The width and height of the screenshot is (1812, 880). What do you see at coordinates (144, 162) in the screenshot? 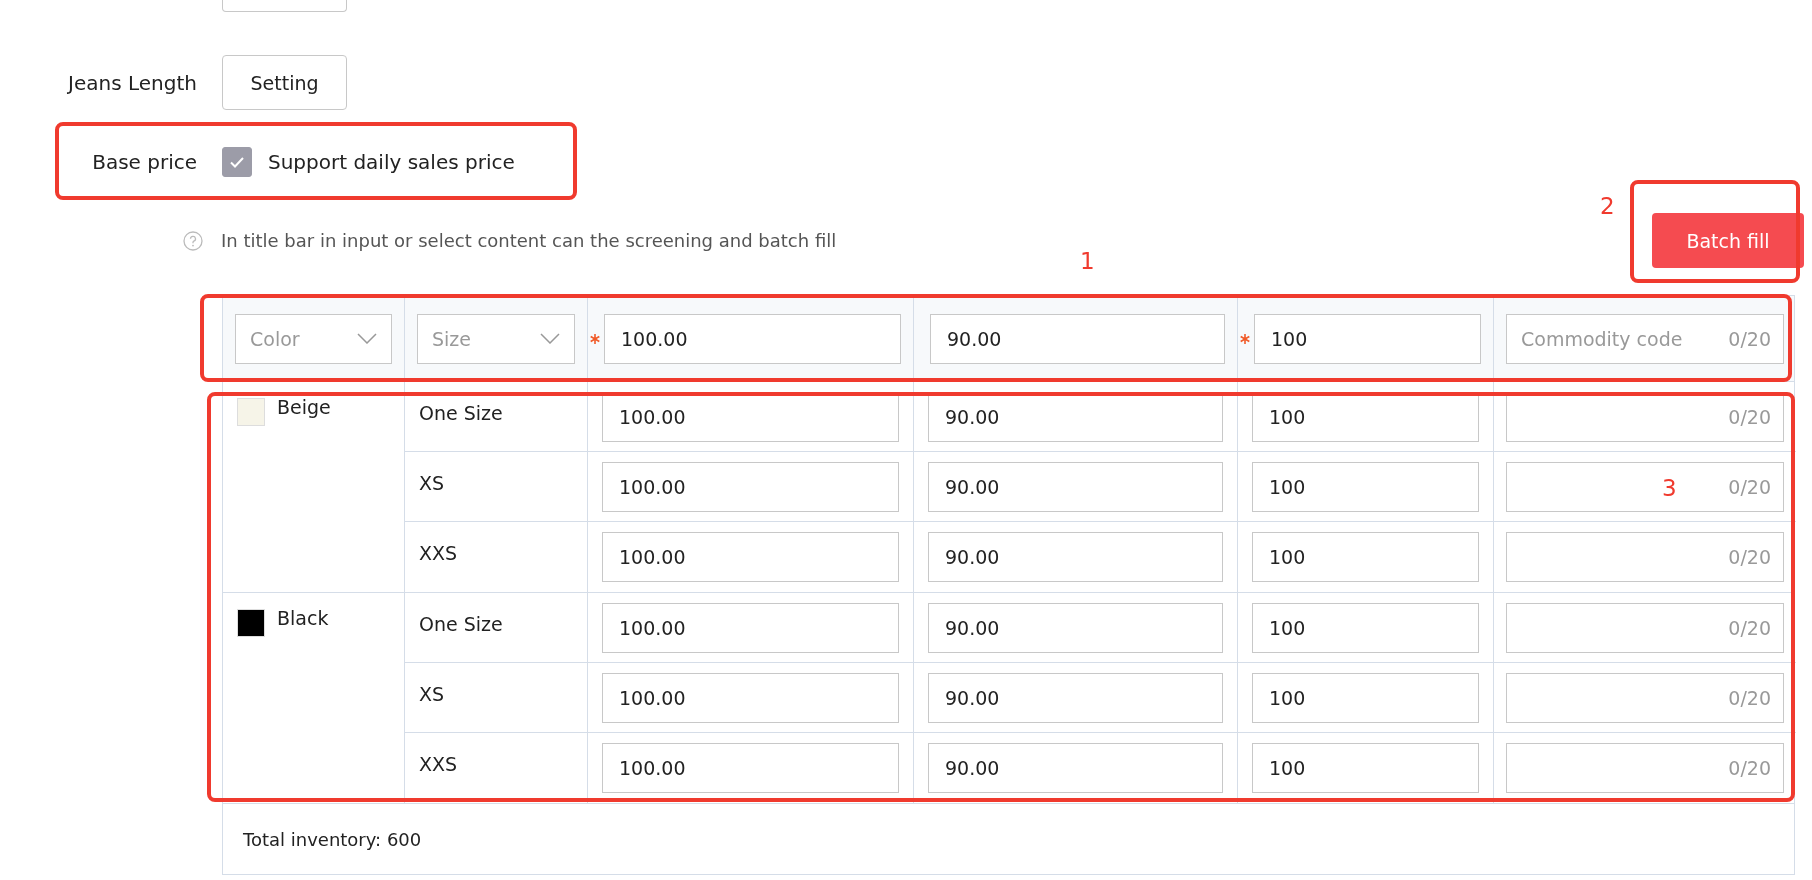
I see `field-label: Base price` at bounding box center [144, 162].